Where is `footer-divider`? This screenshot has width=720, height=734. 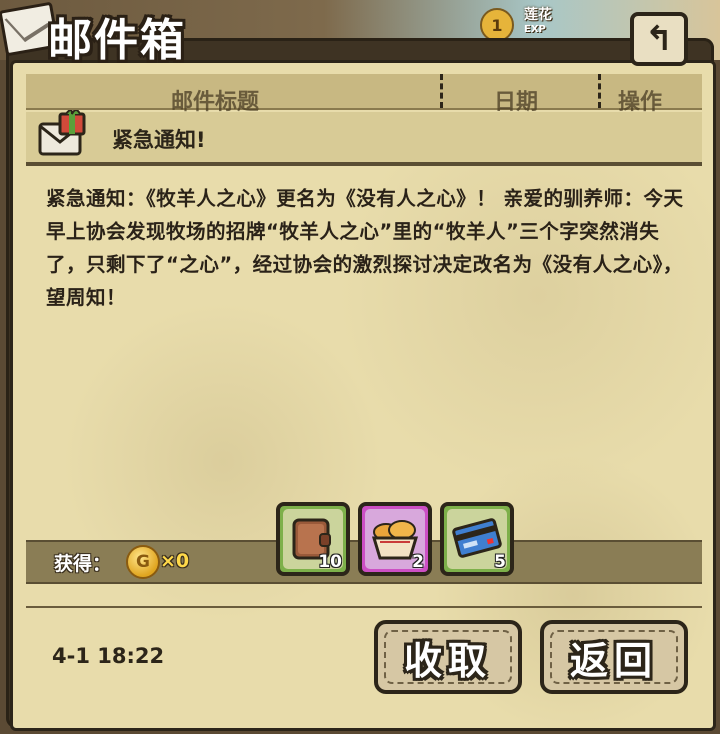 footer-divider is located at coordinates (364, 607).